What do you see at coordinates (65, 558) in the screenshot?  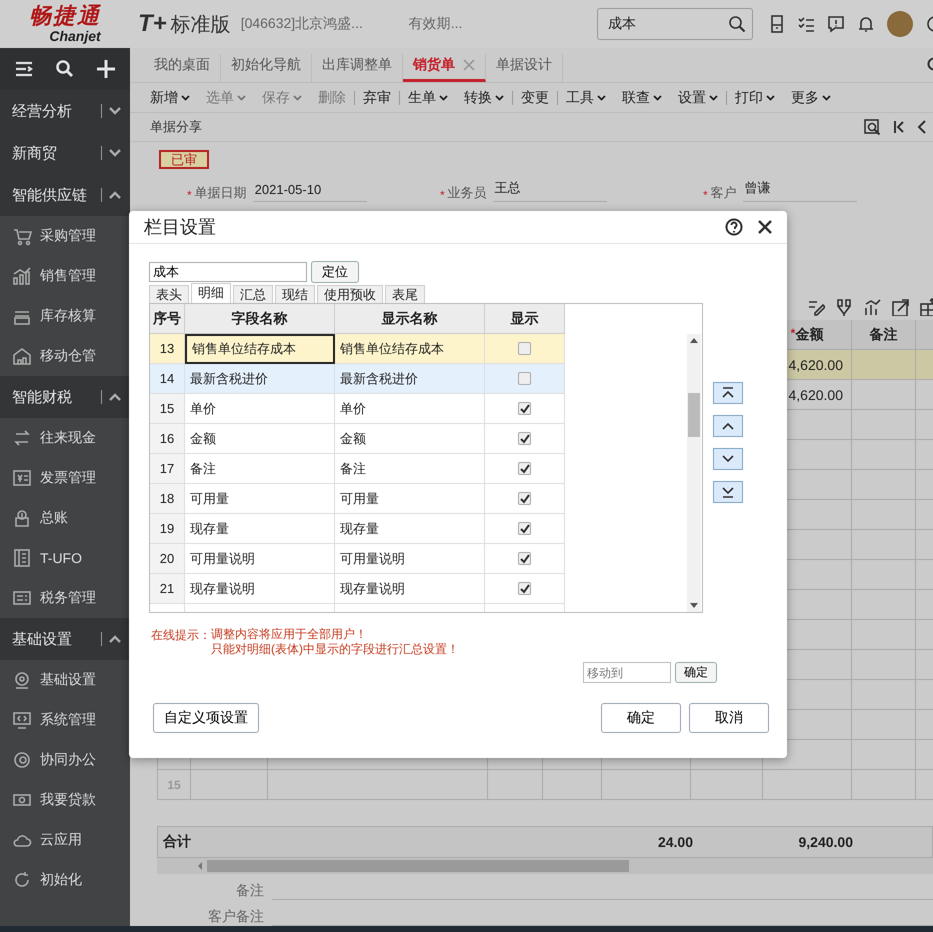 I see `sidebar-item: T-UFO` at bounding box center [65, 558].